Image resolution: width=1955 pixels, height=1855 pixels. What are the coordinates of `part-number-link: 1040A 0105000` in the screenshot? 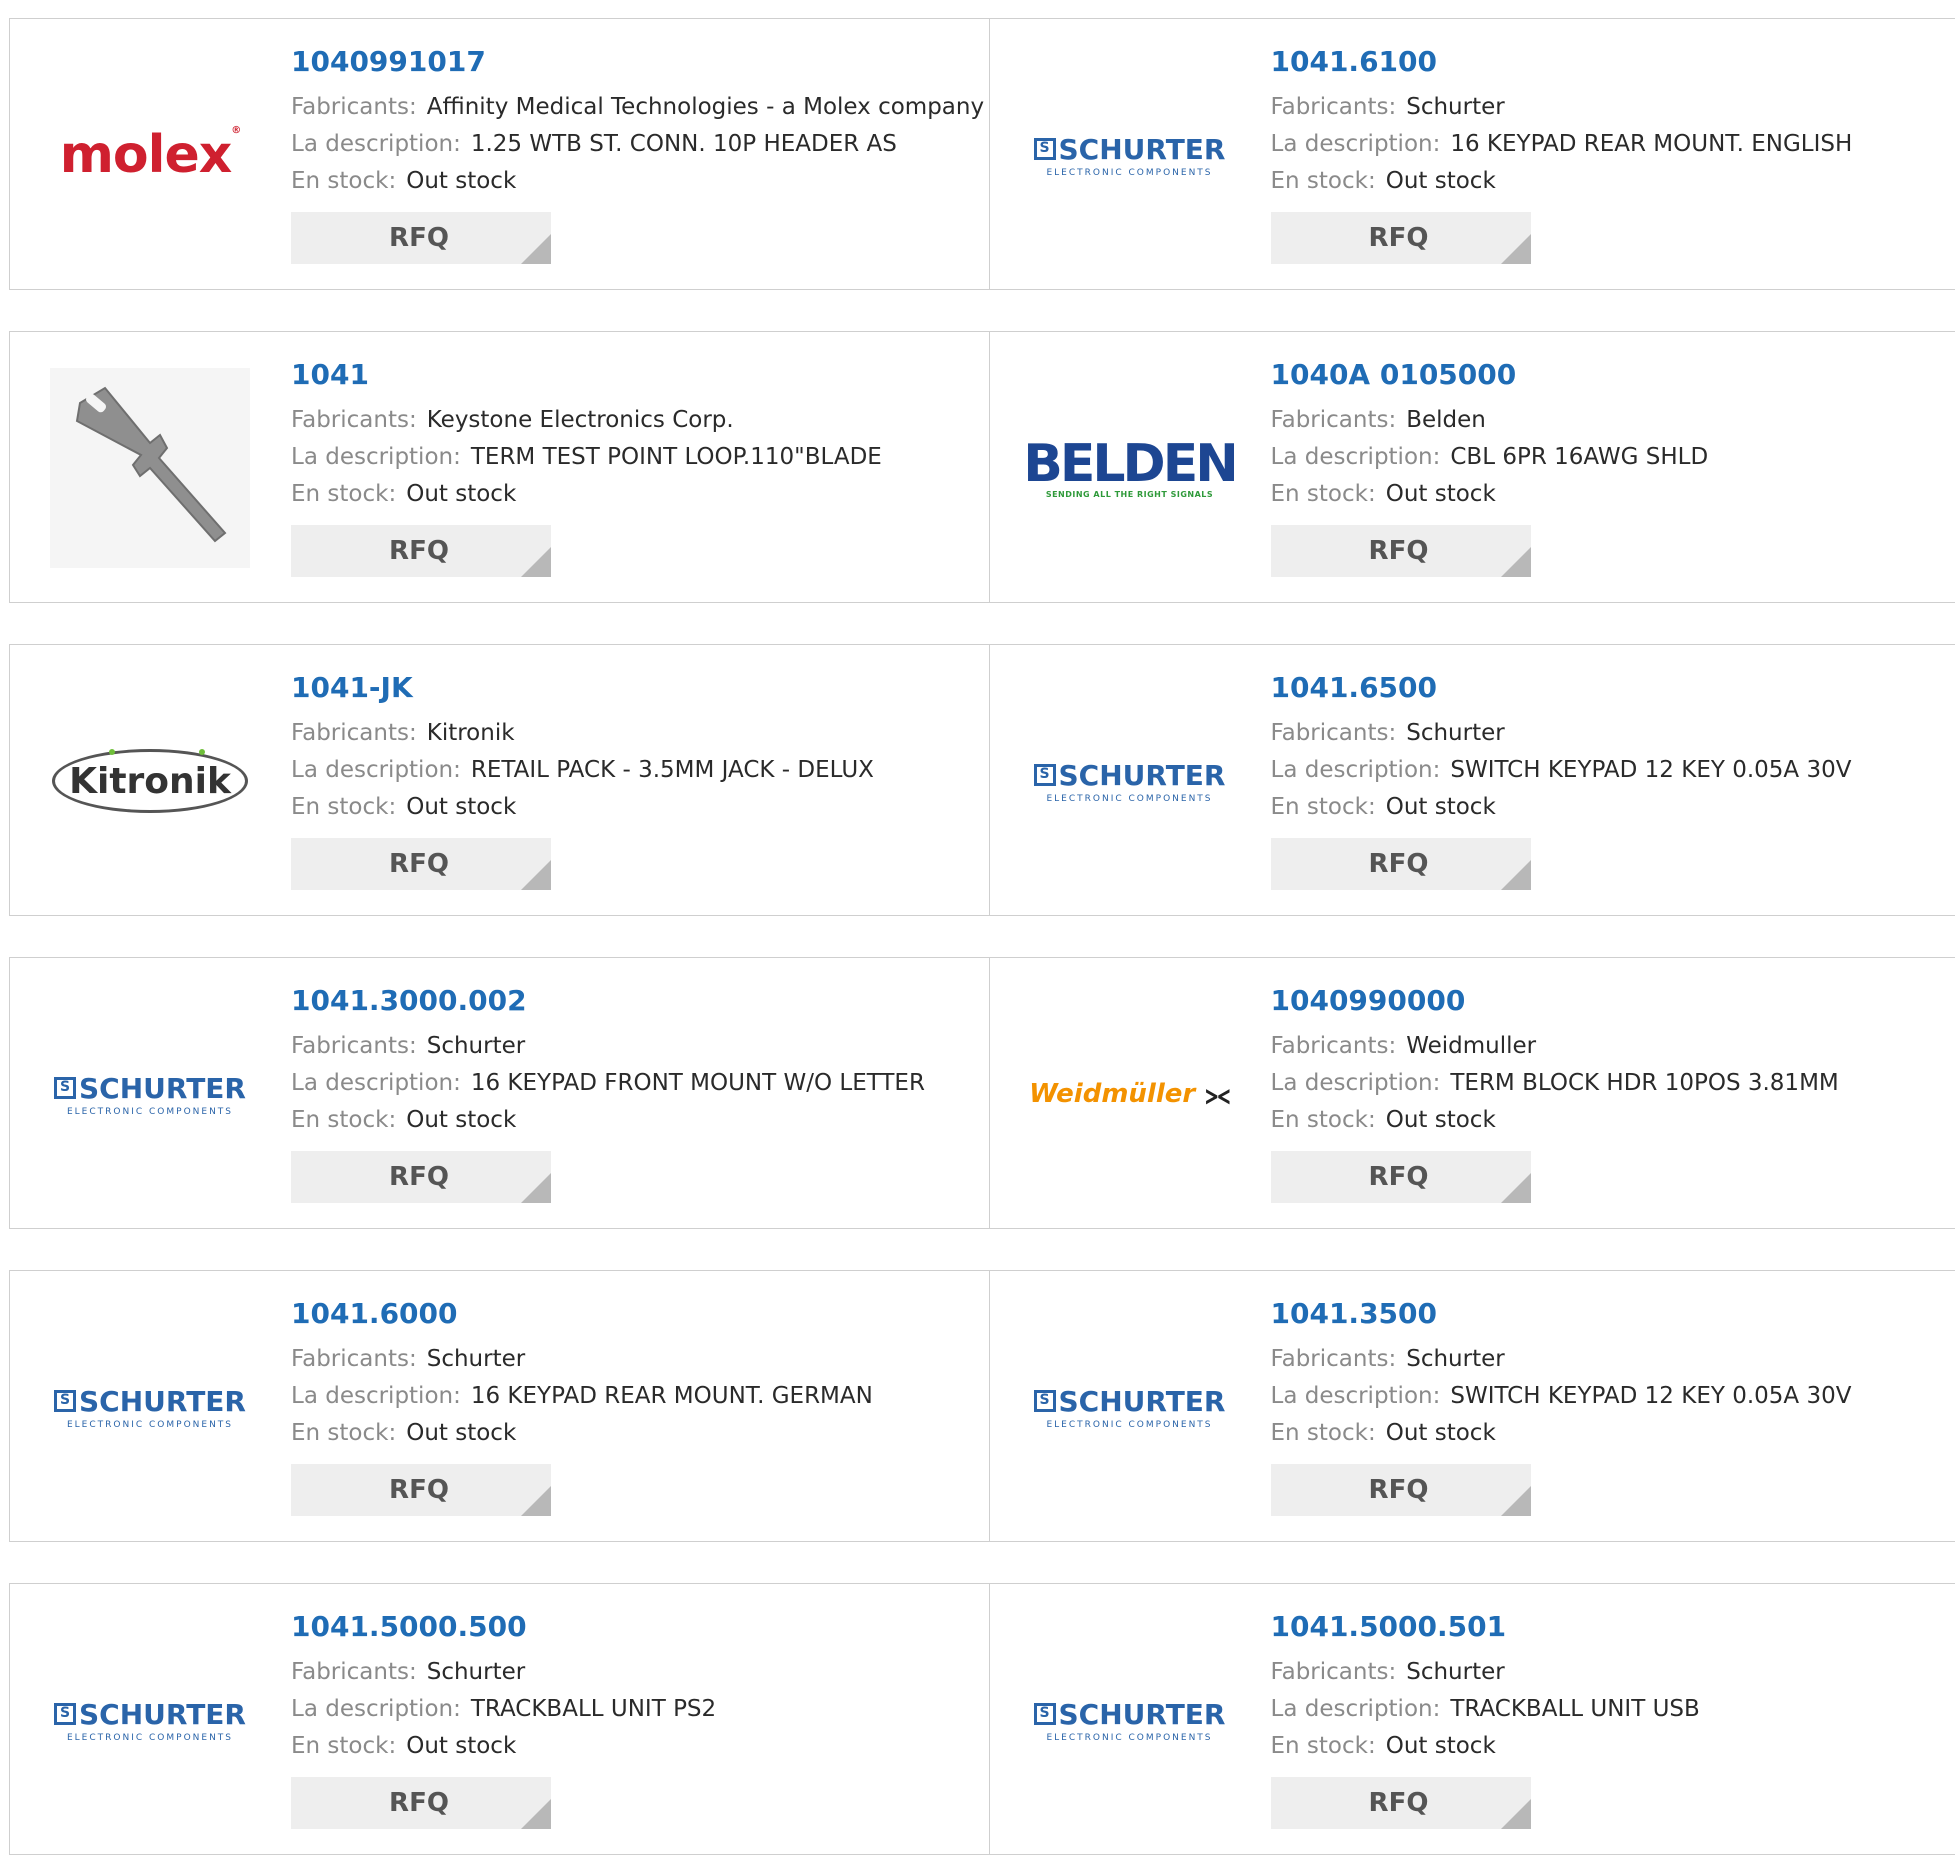 It's located at (1611, 375).